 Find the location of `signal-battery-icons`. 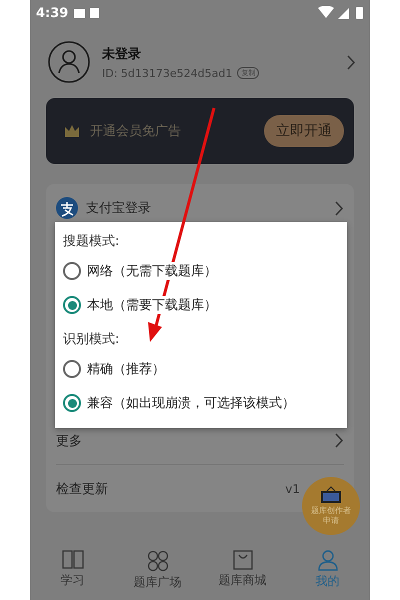

signal-battery-icons is located at coordinates (341, 13).